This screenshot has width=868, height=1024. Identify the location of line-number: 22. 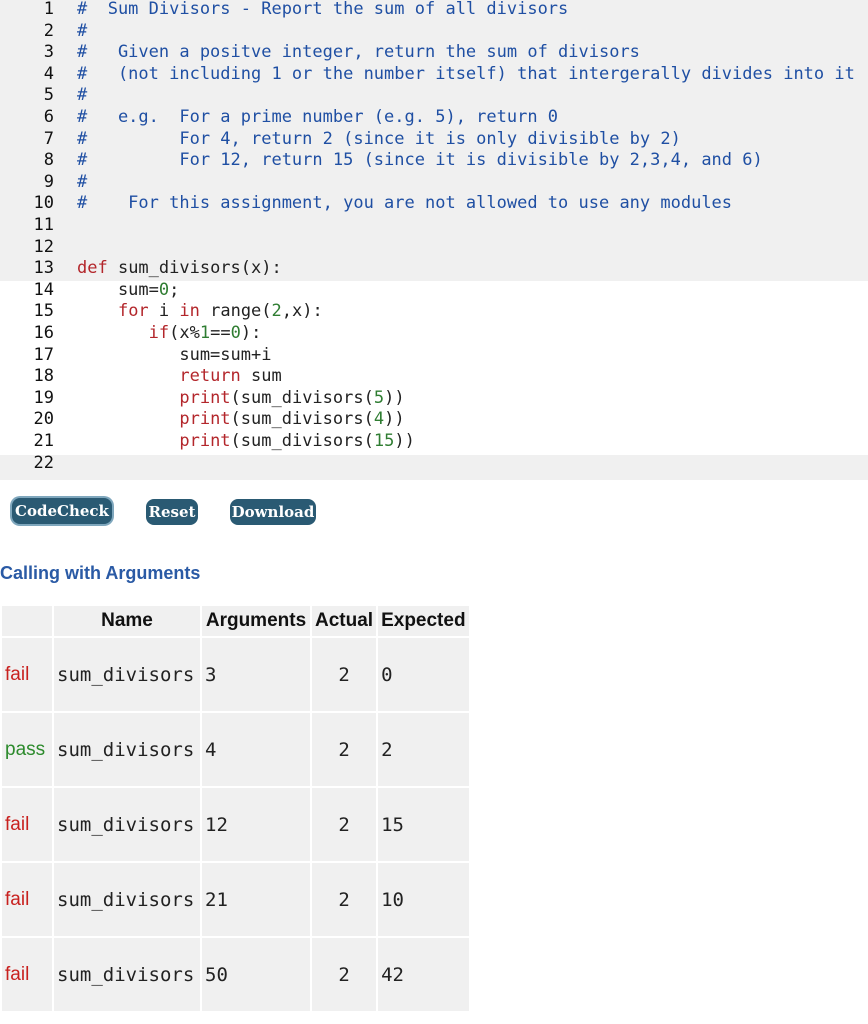
(43, 462).